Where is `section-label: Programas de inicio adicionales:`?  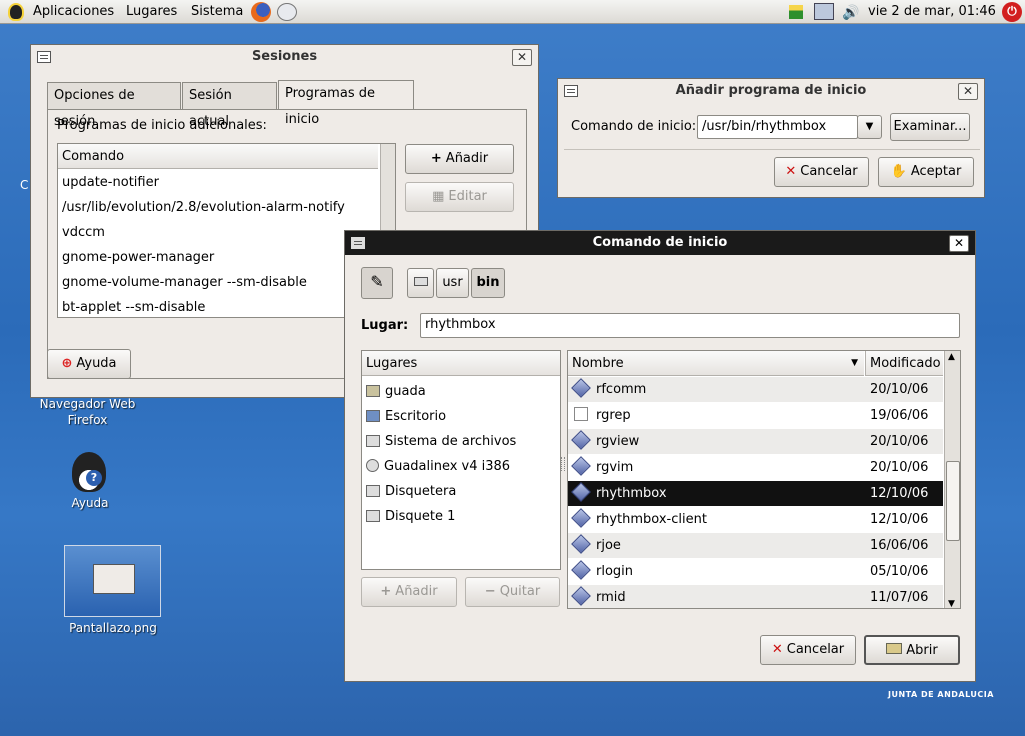 section-label: Programas de inicio adicionales: is located at coordinates (162, 125).